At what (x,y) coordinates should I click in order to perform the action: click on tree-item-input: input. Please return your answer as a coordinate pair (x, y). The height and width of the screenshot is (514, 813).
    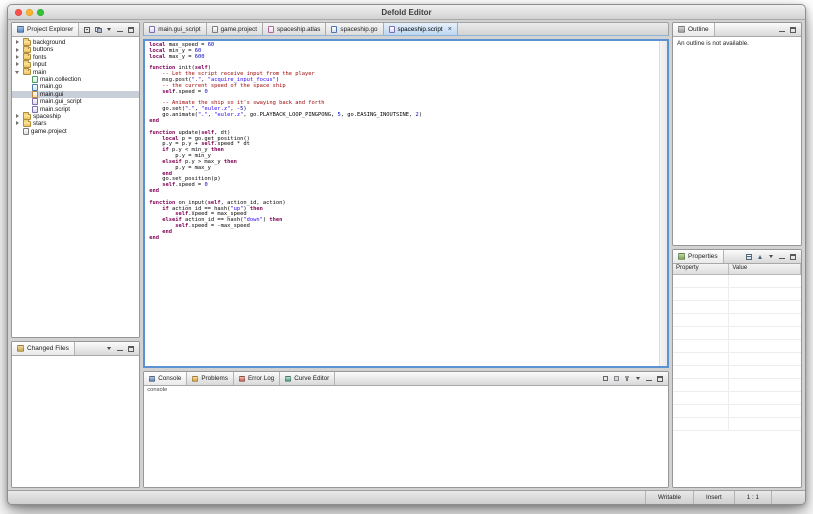
    Looking at the image, I should click on (75, 64).